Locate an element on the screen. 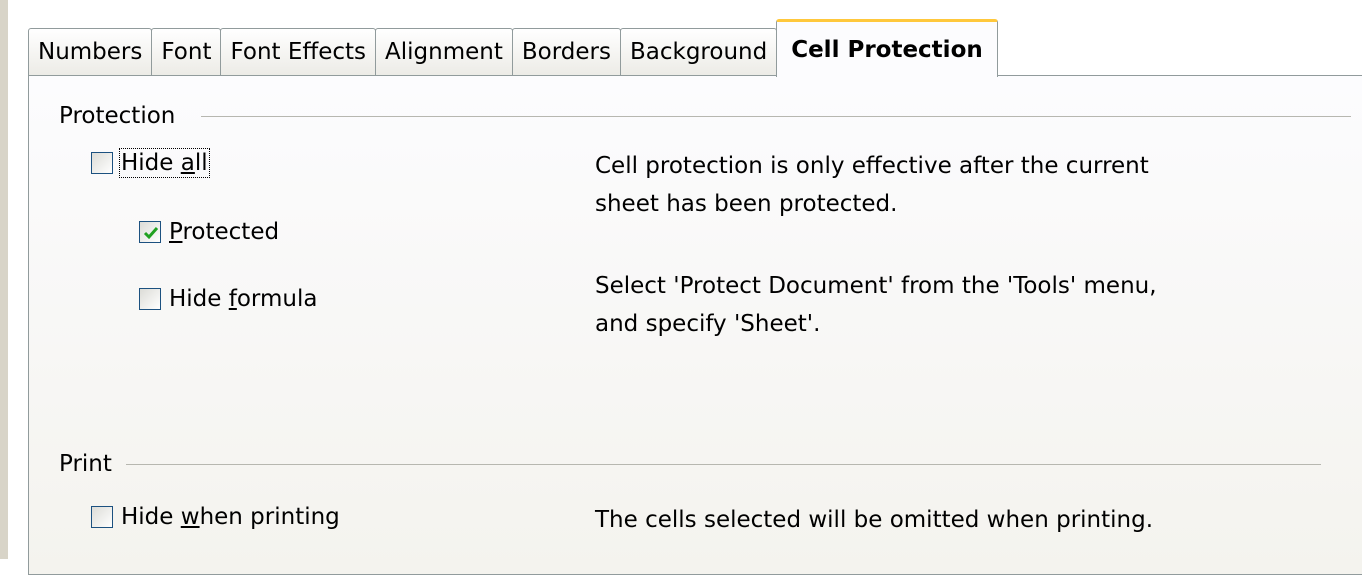 The width and height of the screenshot is (1362, 575). hide-all-label: Hide all is located at coordinates (164, 163).